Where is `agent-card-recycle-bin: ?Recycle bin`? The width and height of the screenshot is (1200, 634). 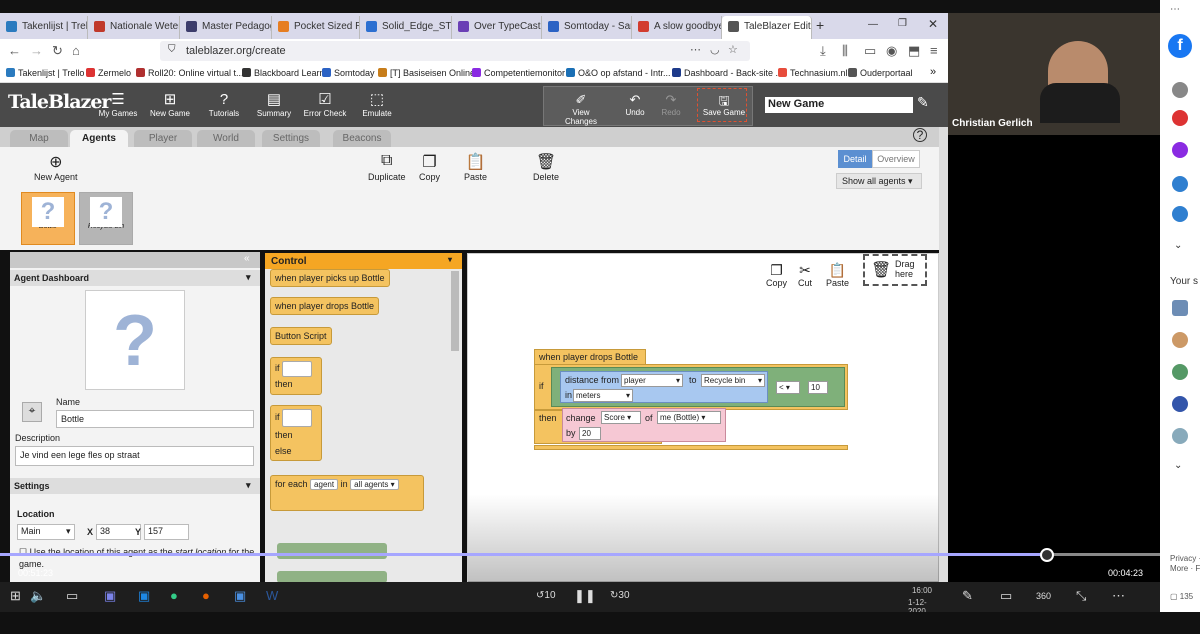
agent-card-recycle-bin: ?Recycle bin is located at coordinates (106, 218).